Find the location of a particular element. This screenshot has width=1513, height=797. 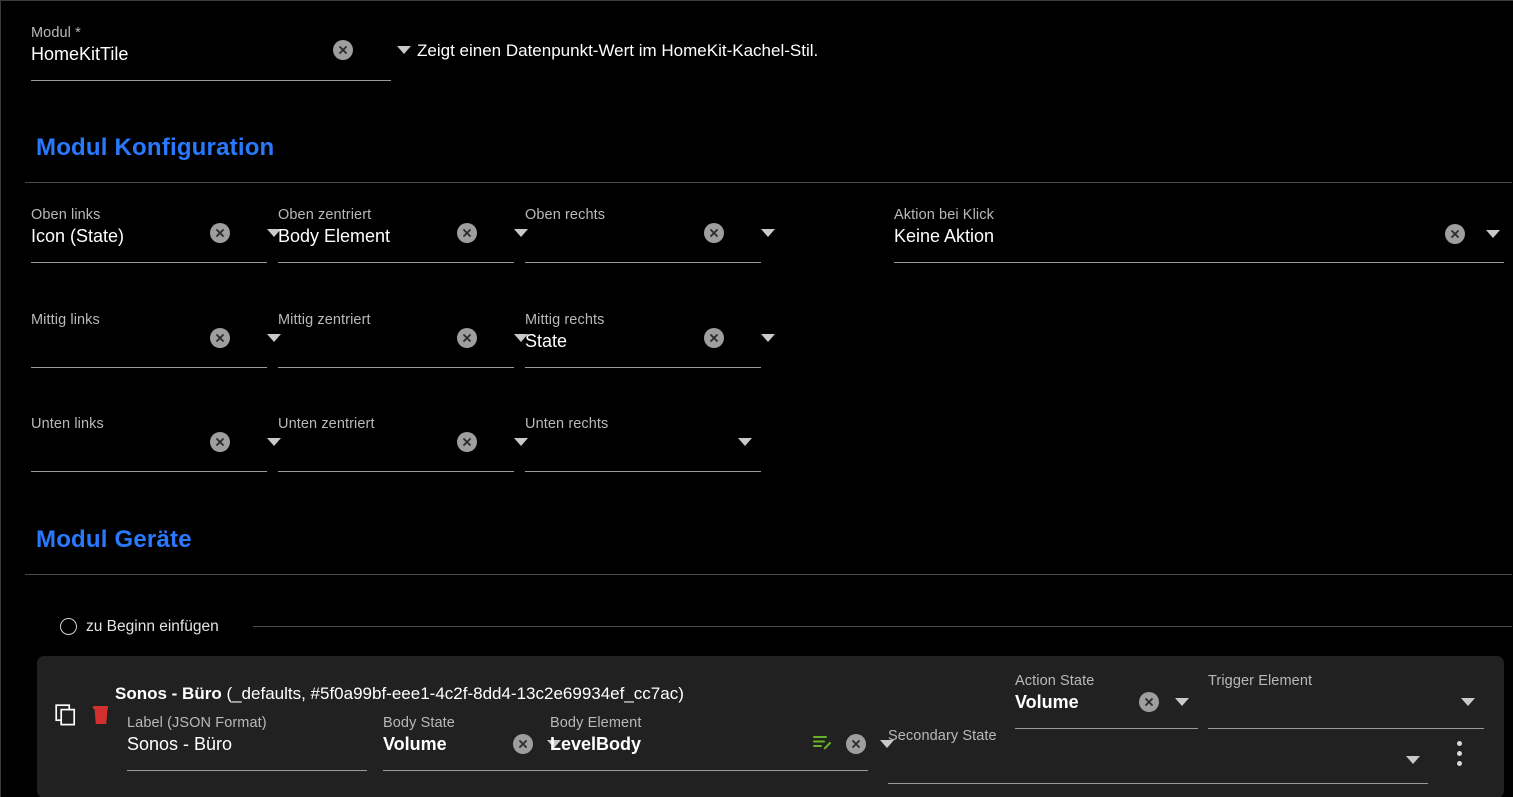

field-oben-rechts-label: Oben rechts is located at coordinates (565, 215).